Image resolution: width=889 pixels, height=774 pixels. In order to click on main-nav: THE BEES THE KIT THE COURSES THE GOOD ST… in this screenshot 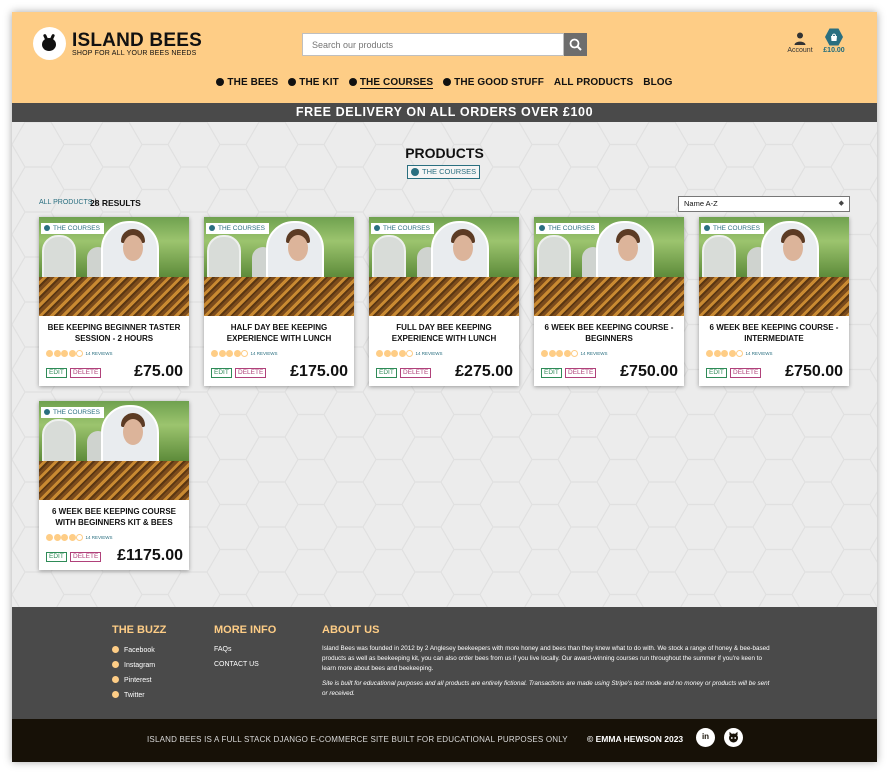, I will do `click(444, 83)`.